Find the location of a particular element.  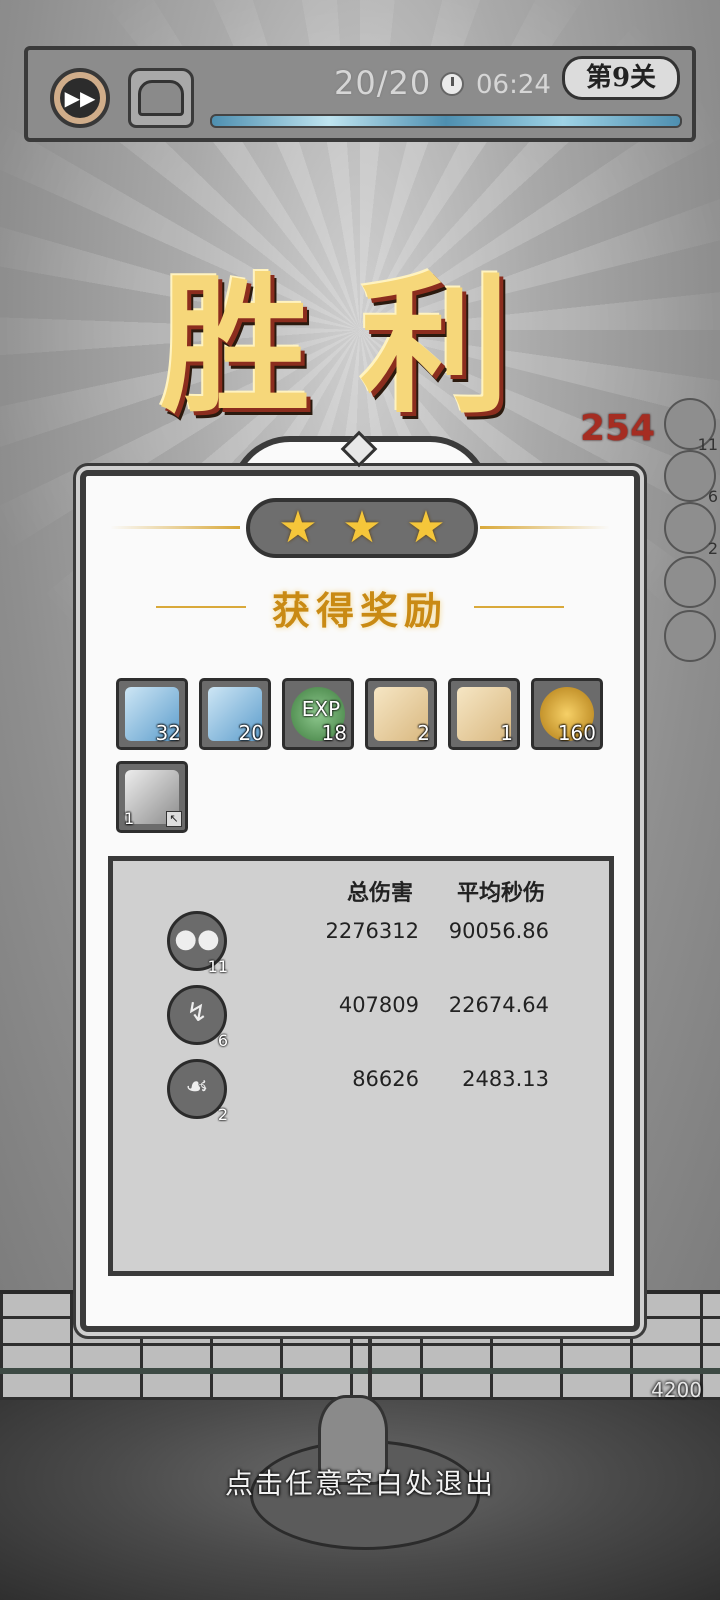

reward-count: 160 is located at coordinates (576, 733).